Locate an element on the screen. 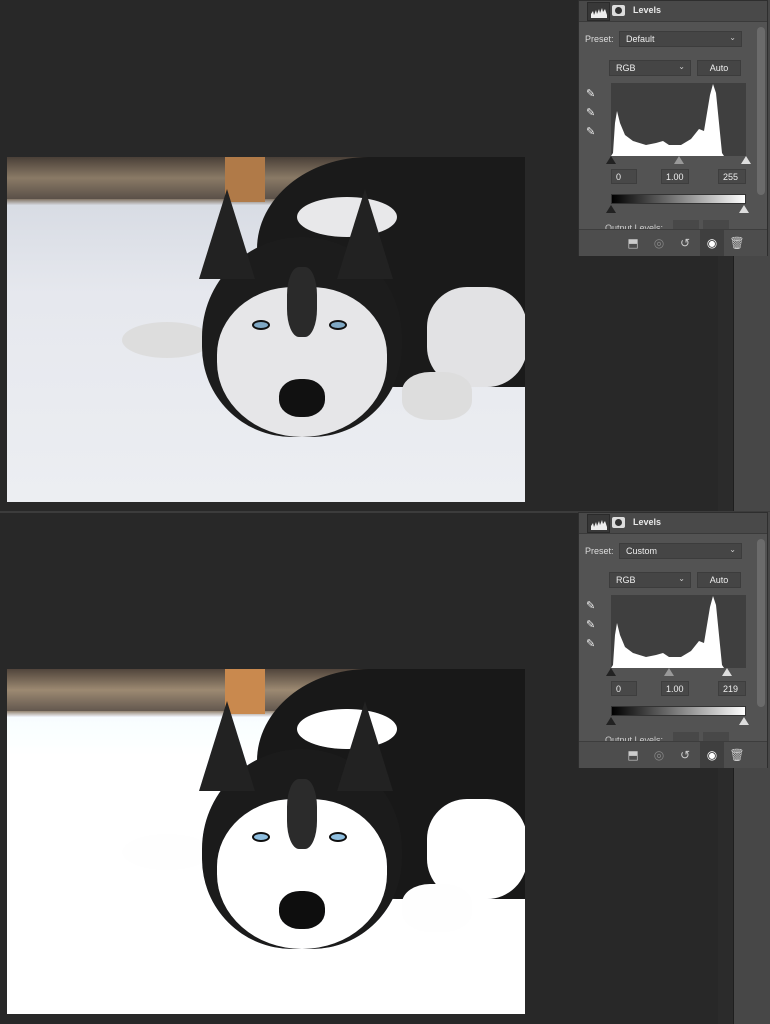 The height and width of the screenshot is (1024, 770). preset-value: Custom is located at coordinates (642, 551).